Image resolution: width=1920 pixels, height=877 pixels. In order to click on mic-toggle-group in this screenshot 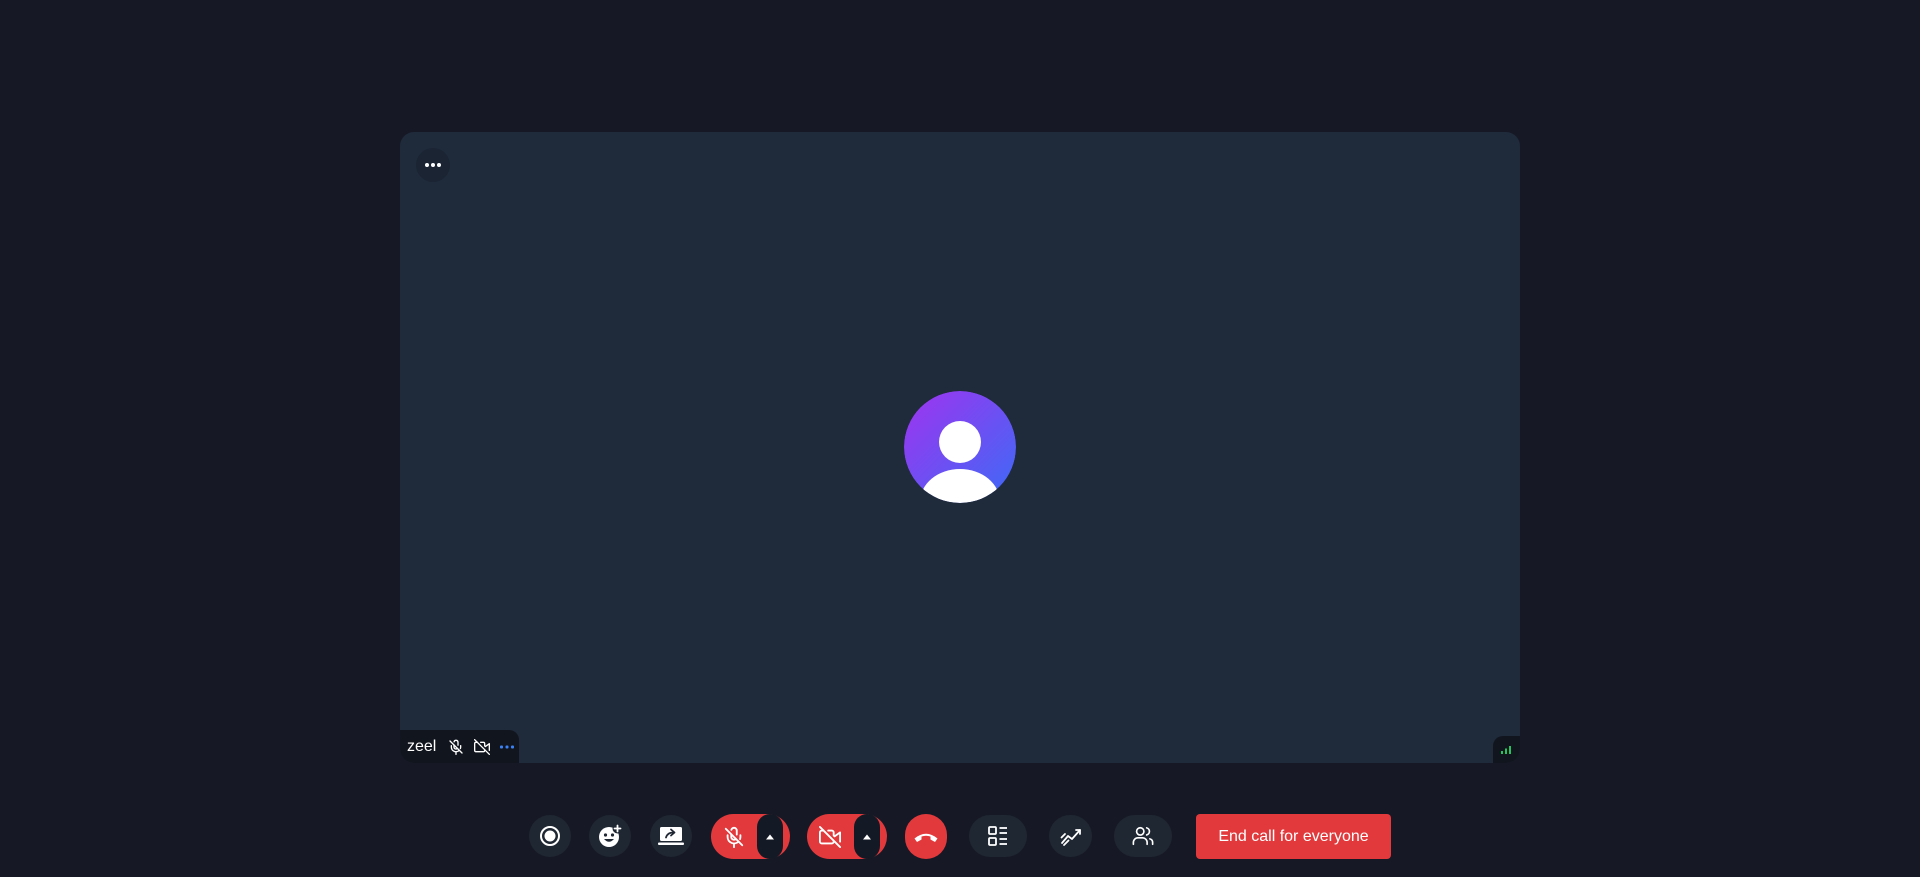, I will do `click(750, 836)`.